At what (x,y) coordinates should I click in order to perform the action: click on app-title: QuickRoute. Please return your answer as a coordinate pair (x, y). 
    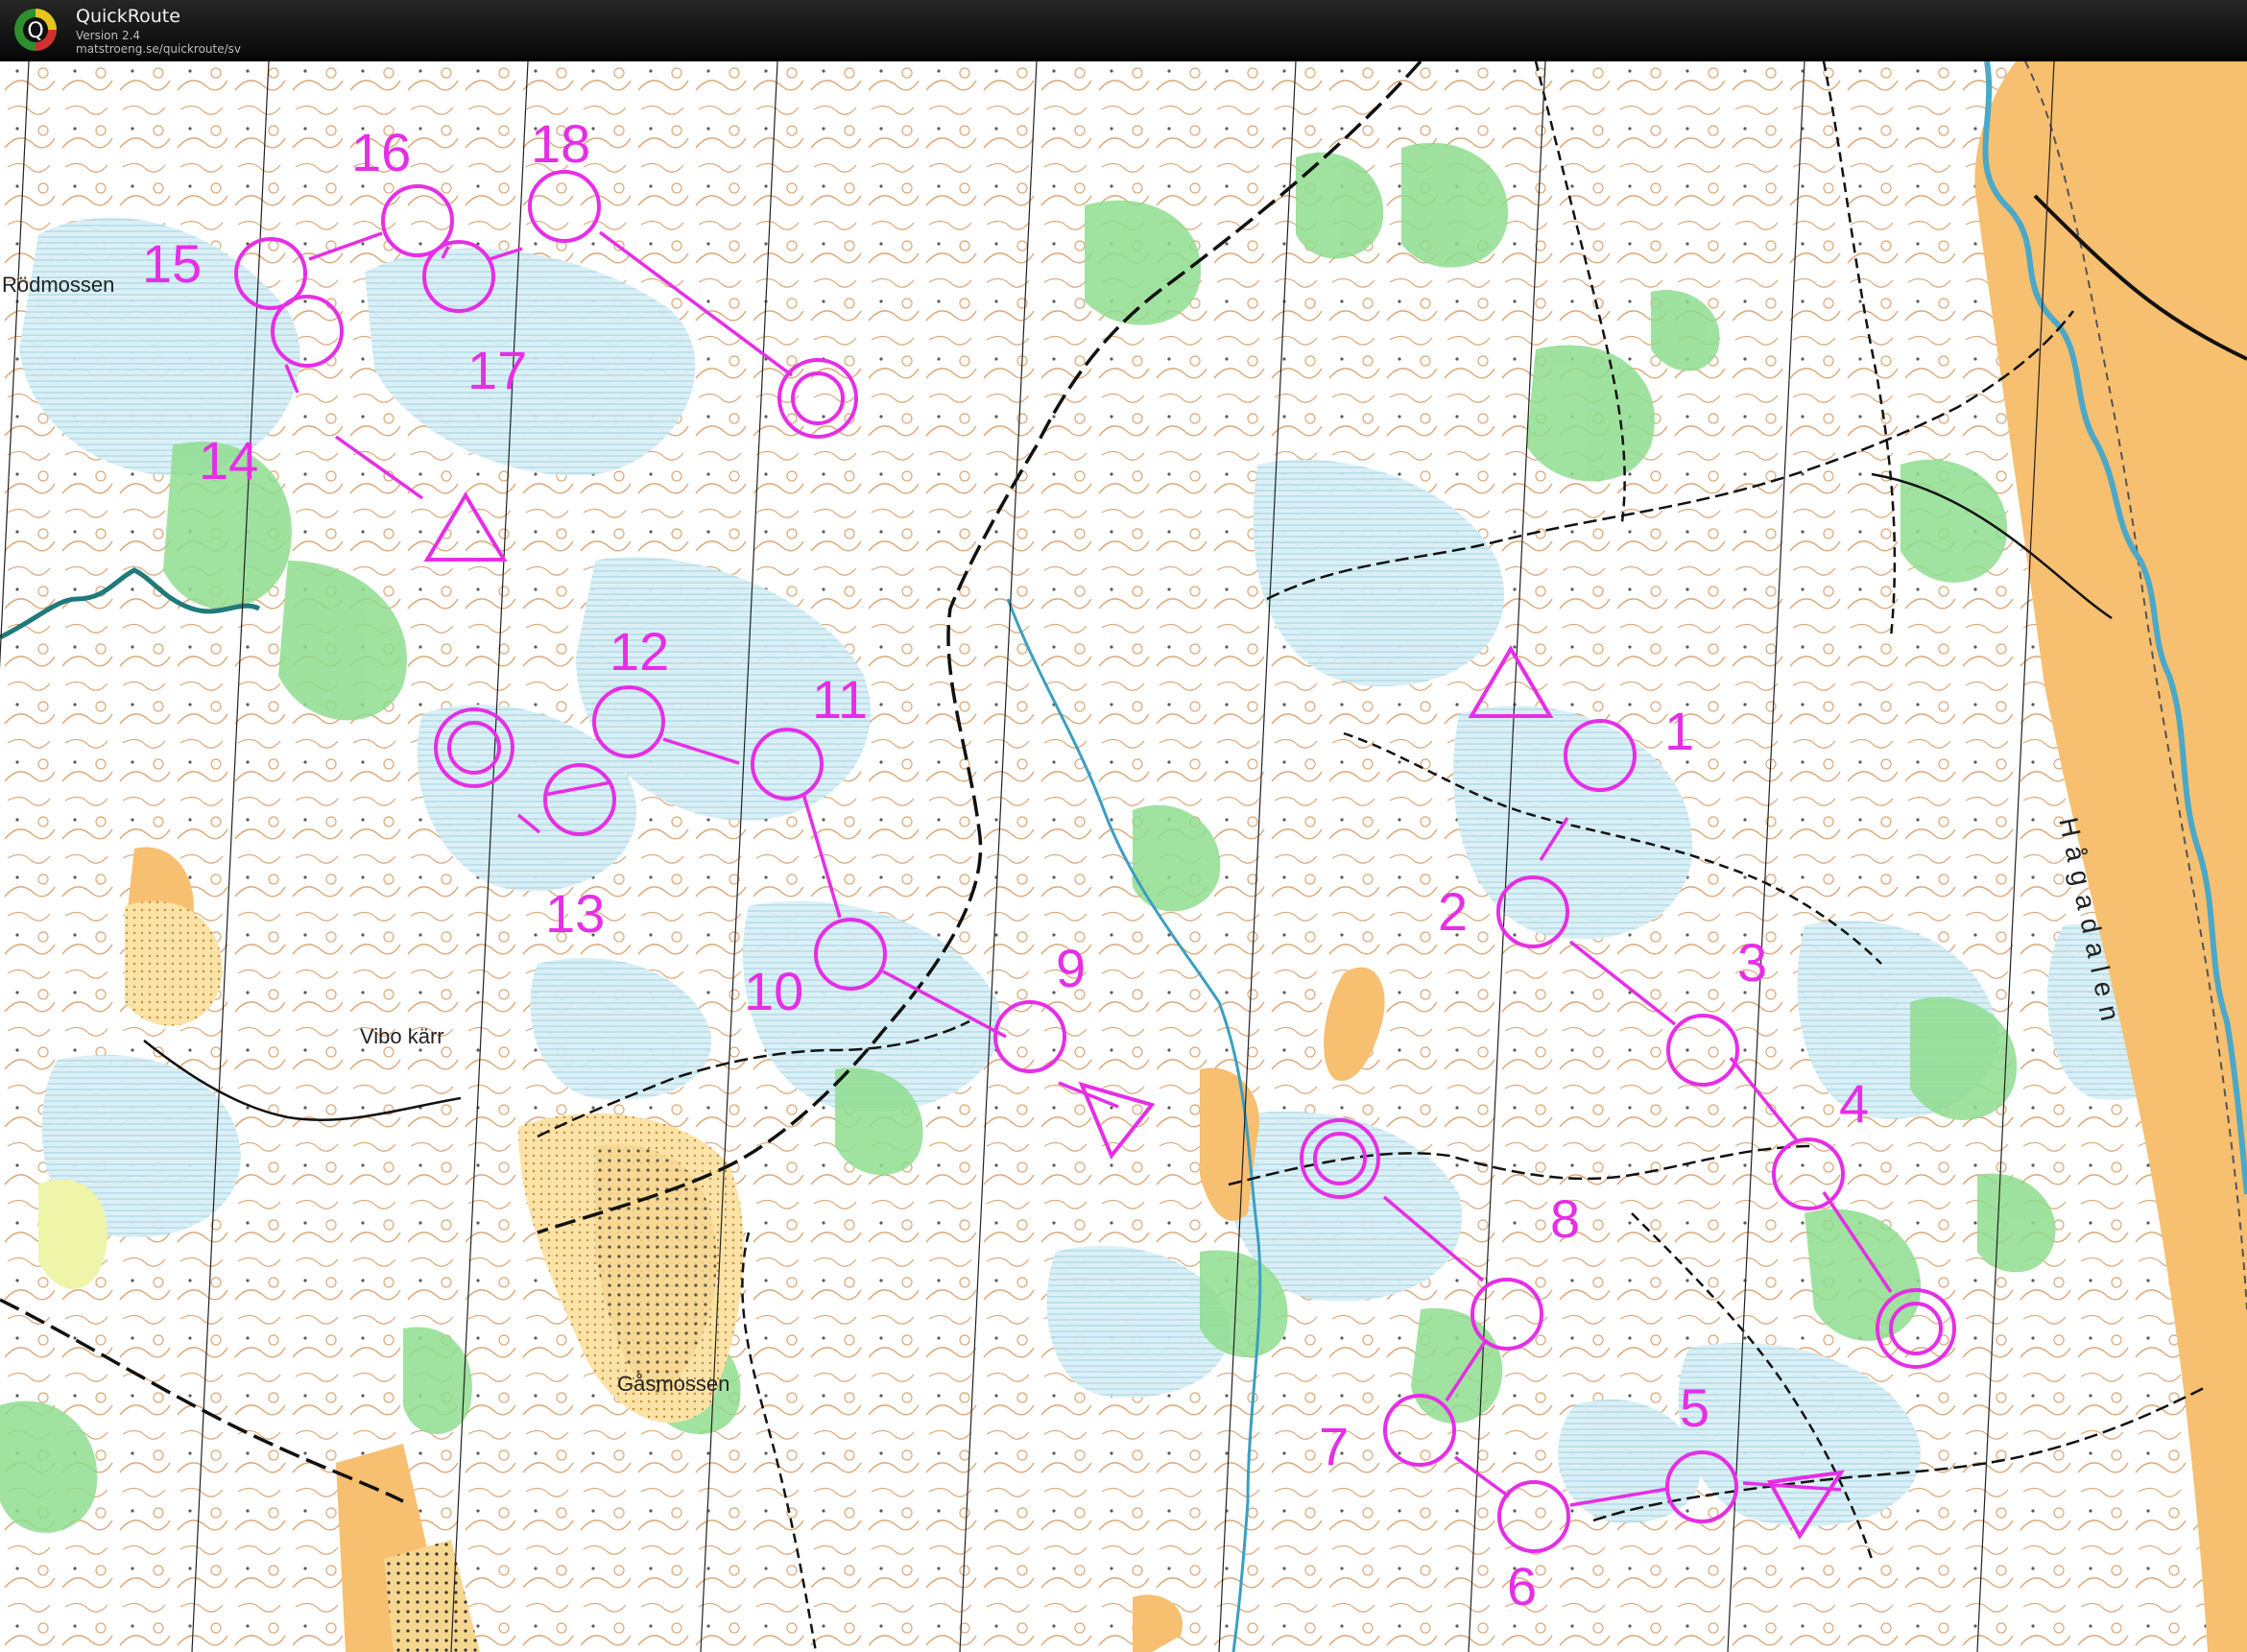
    Looking at the image, I should click on (128, 16).